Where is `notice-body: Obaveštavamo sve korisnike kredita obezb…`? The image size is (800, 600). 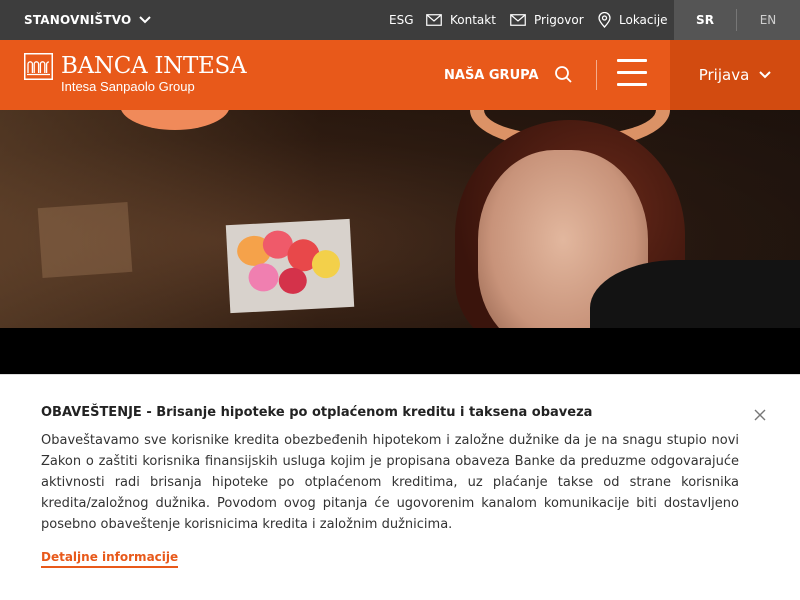
notice-body: Obaveštavamo sve korisnike kredita obezb… is located at coordinates (390, 482).